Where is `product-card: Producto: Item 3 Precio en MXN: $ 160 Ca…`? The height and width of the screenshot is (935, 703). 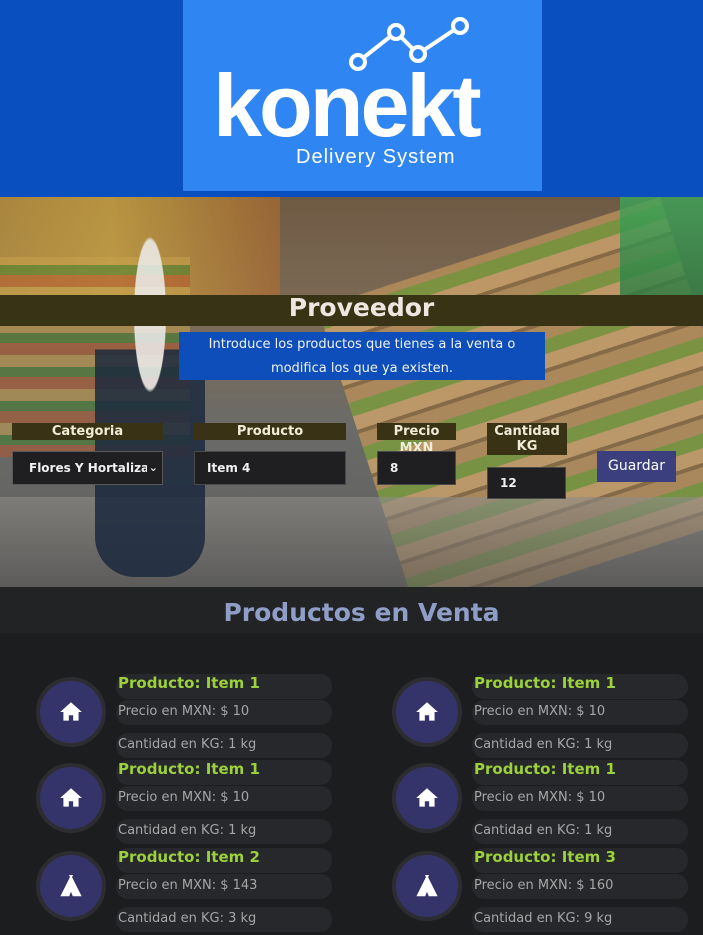 product-card: Producto: Item 3 Precio en MXN: $ 160 Ca… is located at coordinates (542, 890).